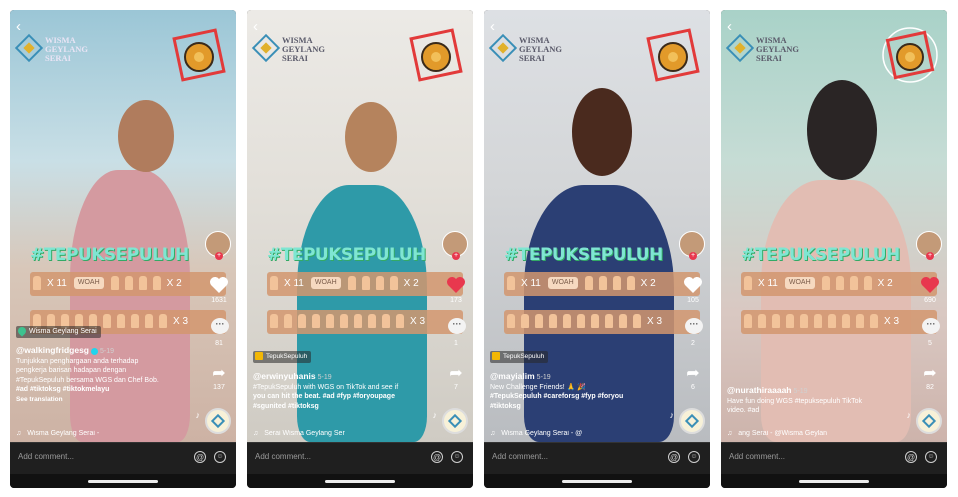 This screenshot has width=958, height=497. I want to click on share-count: 137, so click(219, 387).